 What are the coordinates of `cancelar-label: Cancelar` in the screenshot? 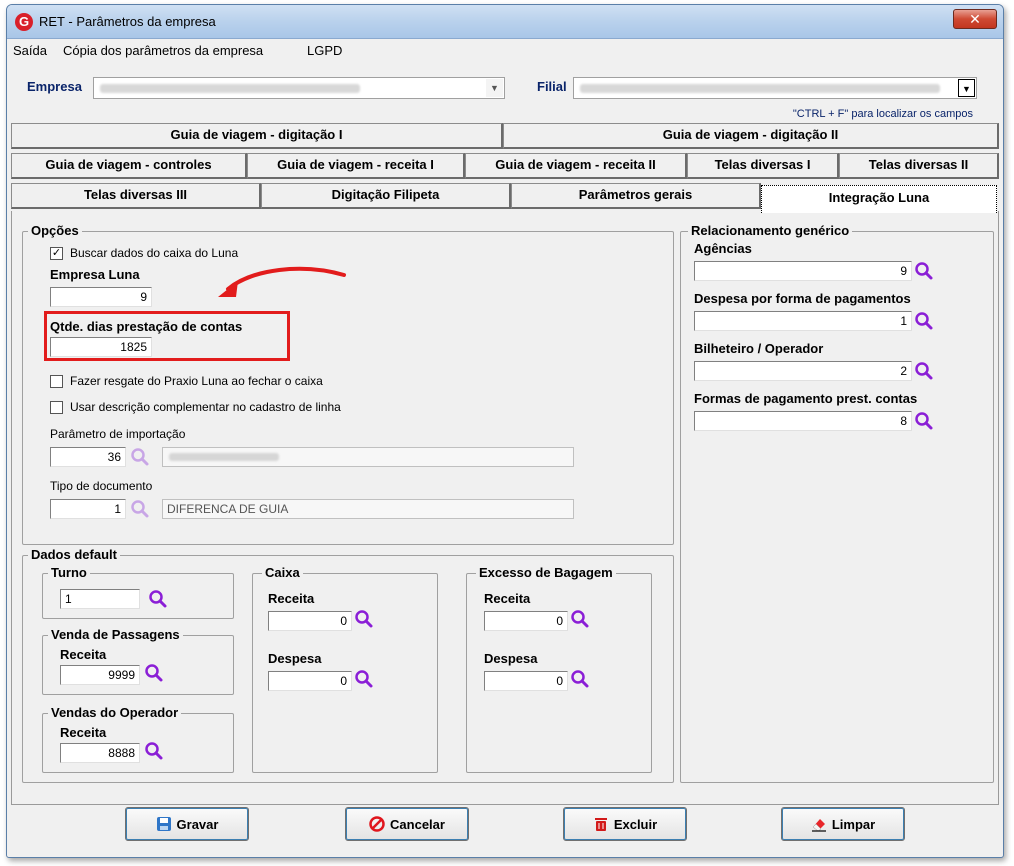 It's located at (417, 824).